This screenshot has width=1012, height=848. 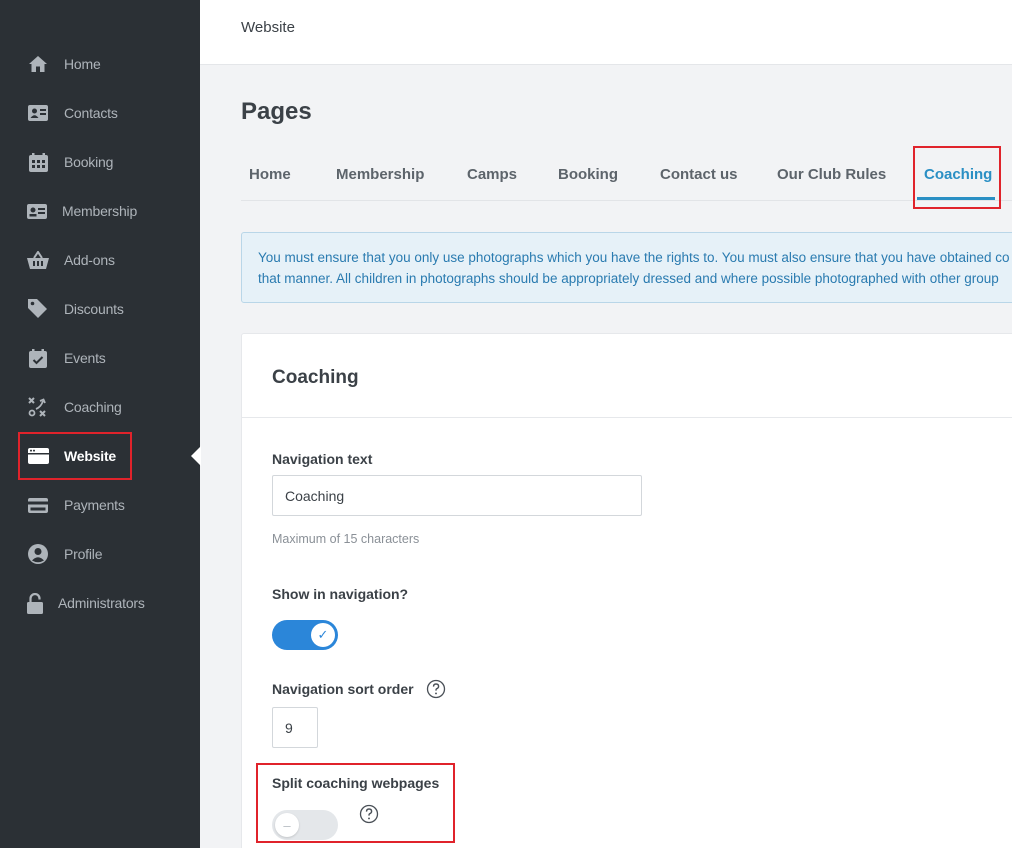 What do you see at coordinates (831, 174) in the screenshot?
I see `tab-our-club-rules: Our Club Rules` at bounding box center [831, 174].